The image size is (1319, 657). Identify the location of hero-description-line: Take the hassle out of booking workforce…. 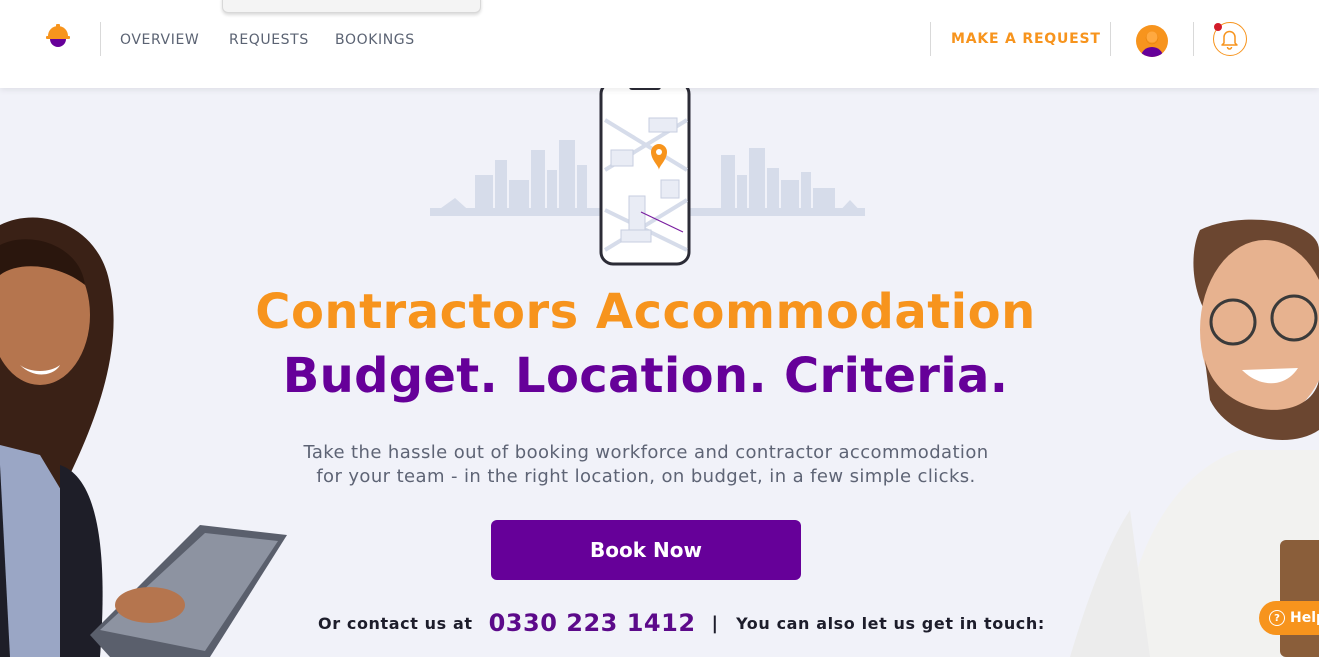
(646, 452).